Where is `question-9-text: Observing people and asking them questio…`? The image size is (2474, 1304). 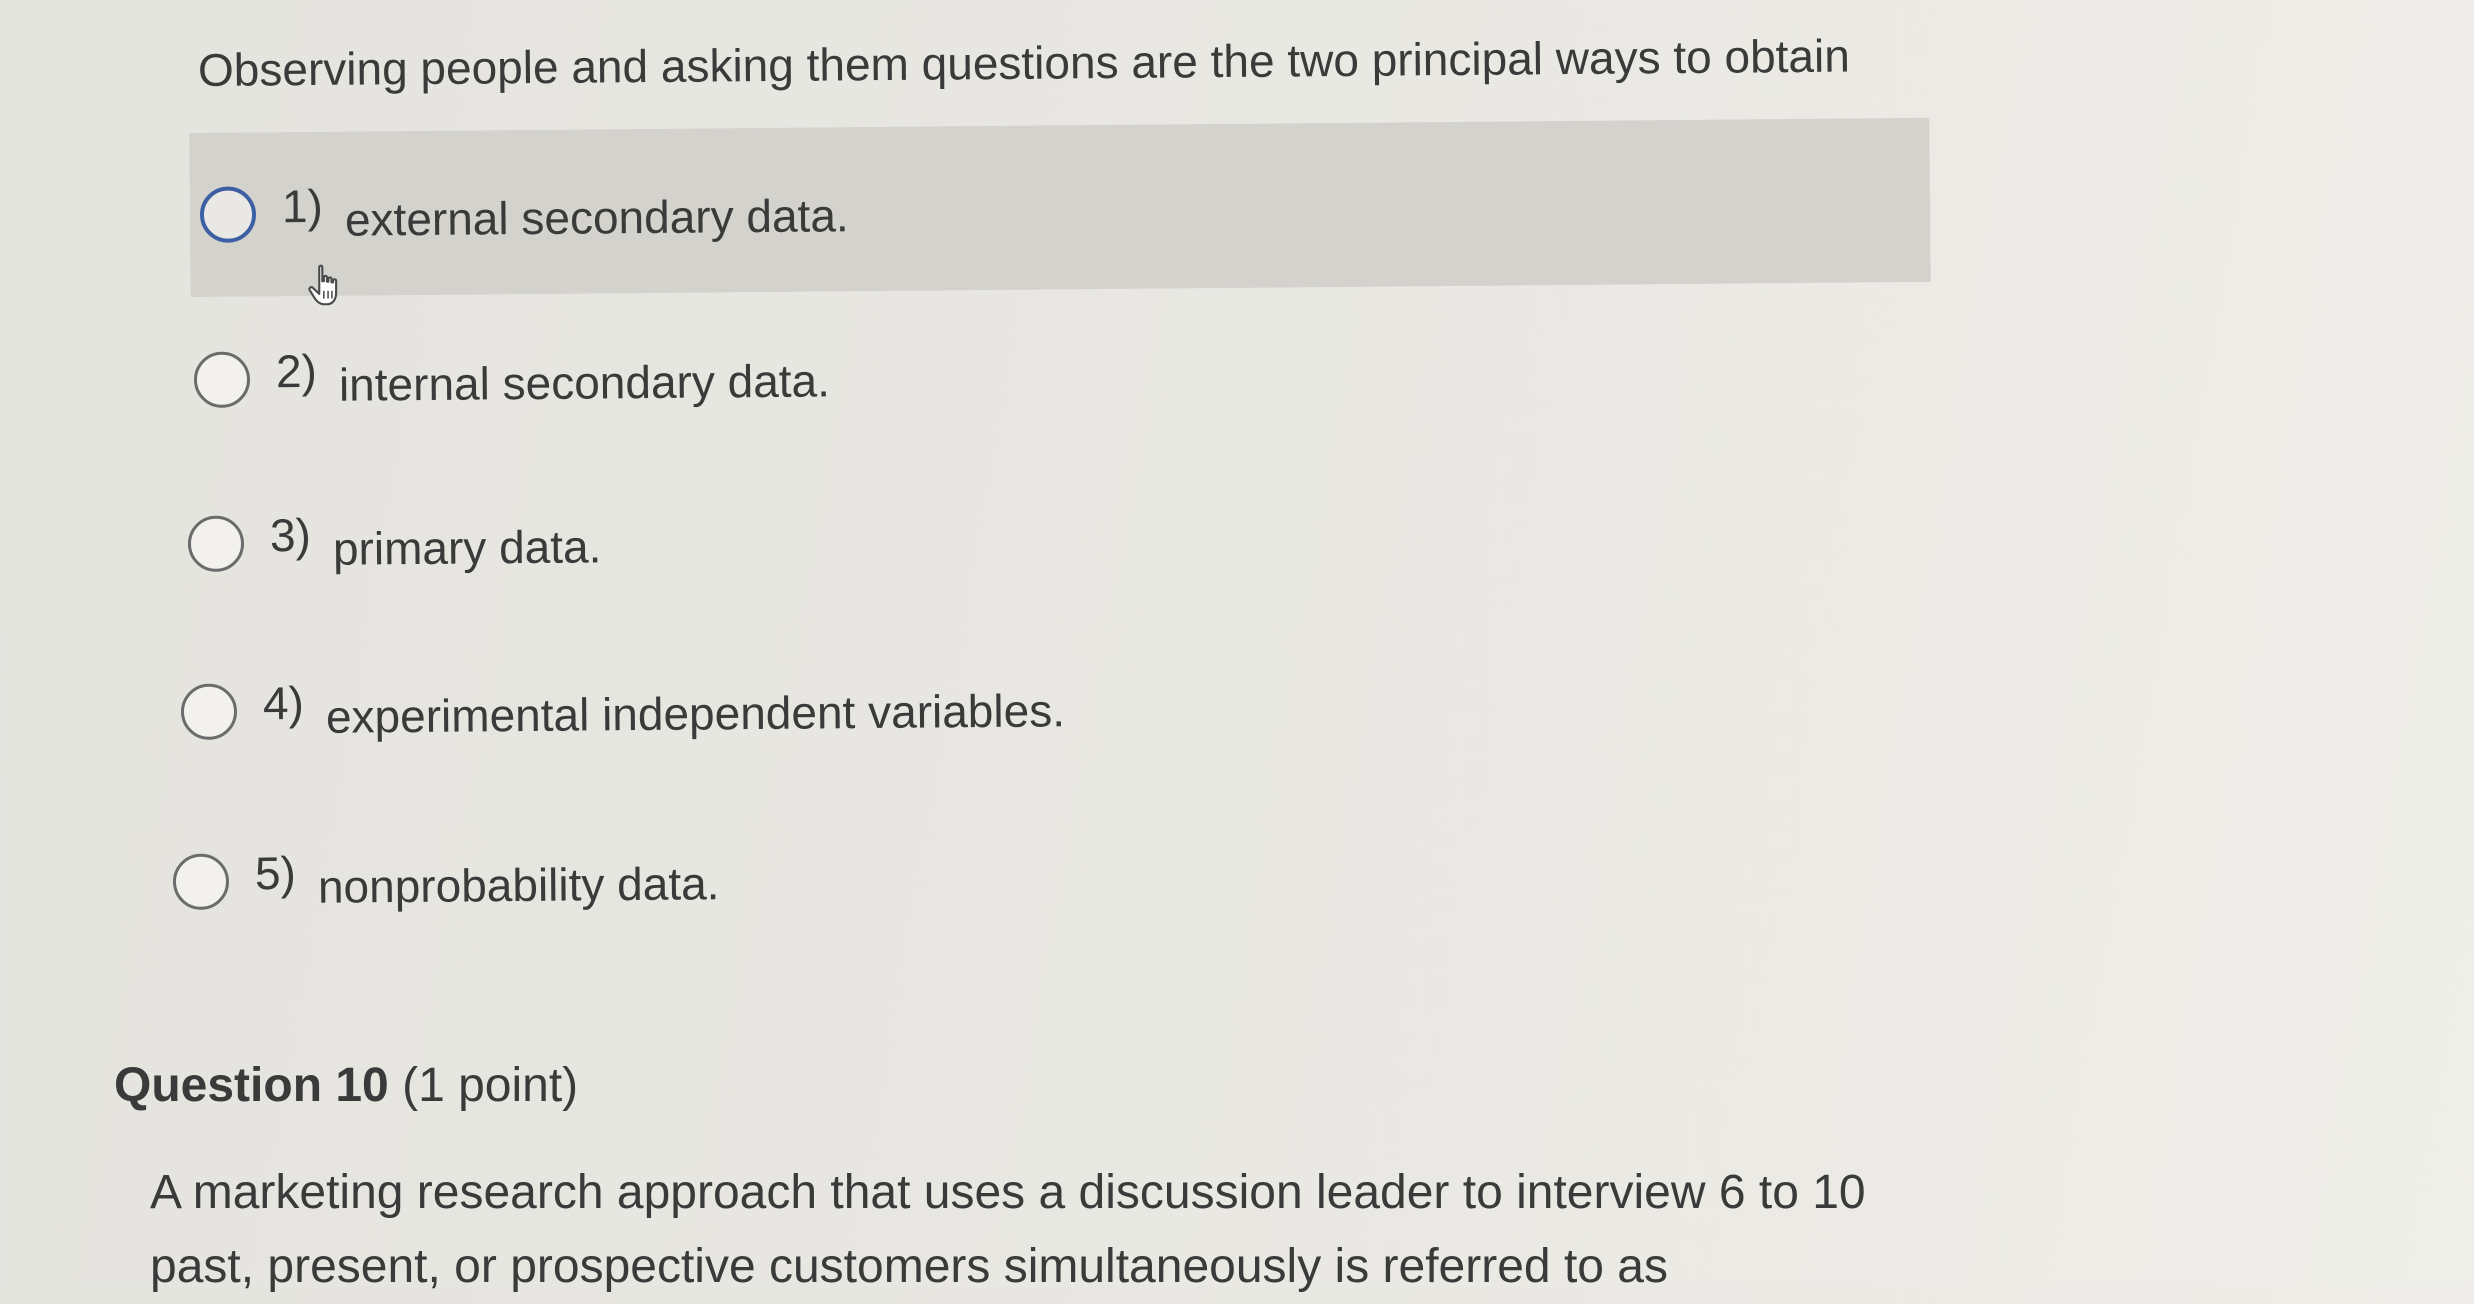 question-9-text: Observing people and asking them questio… is located at coordinates (1024, 62).